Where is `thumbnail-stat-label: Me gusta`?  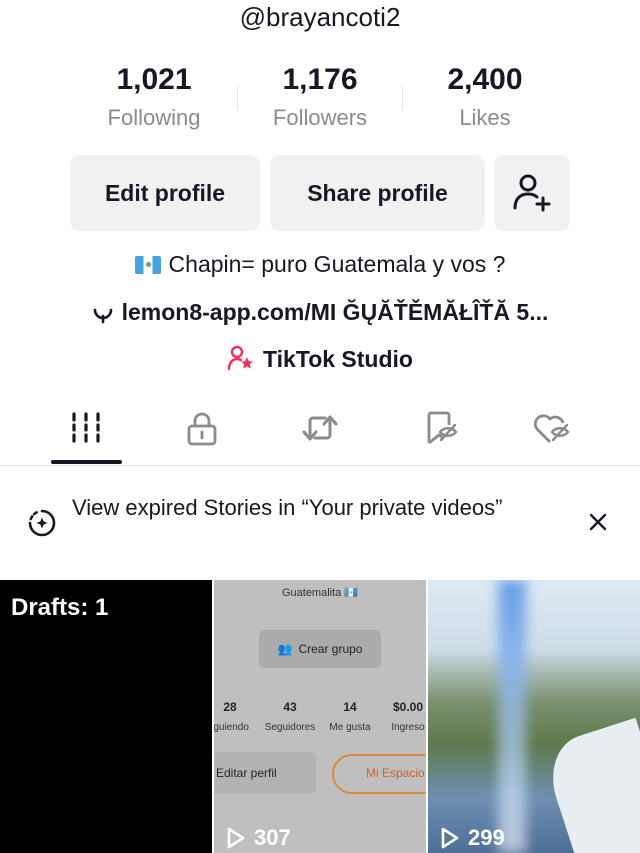
thumbnail-stat-label: Me gusta is located at coordinates (350, 727).